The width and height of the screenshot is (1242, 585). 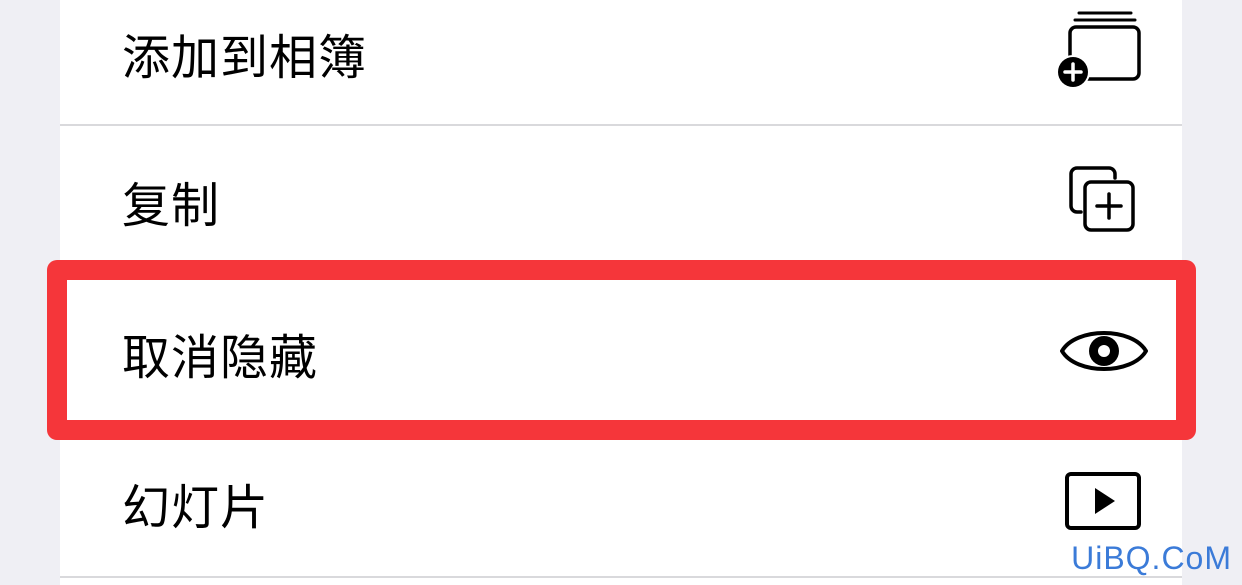 What do you see at coordinates (621, 577) in the screenshot?
I see `divider` at bounding box center [621, 577].